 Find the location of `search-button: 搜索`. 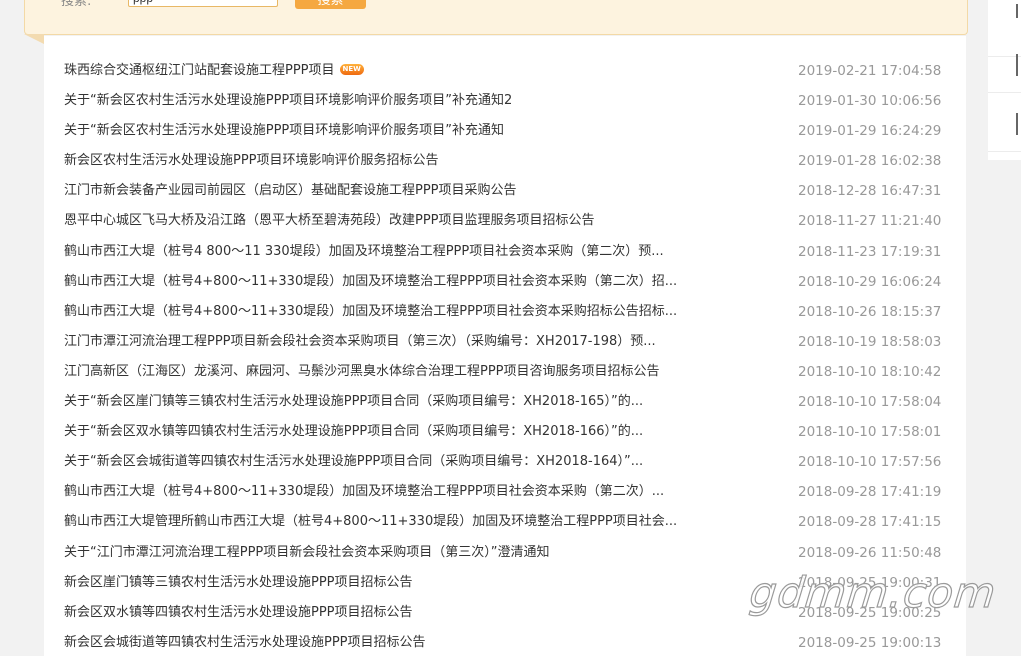

search-button: 搜索 is located at coordinates (330, 4).